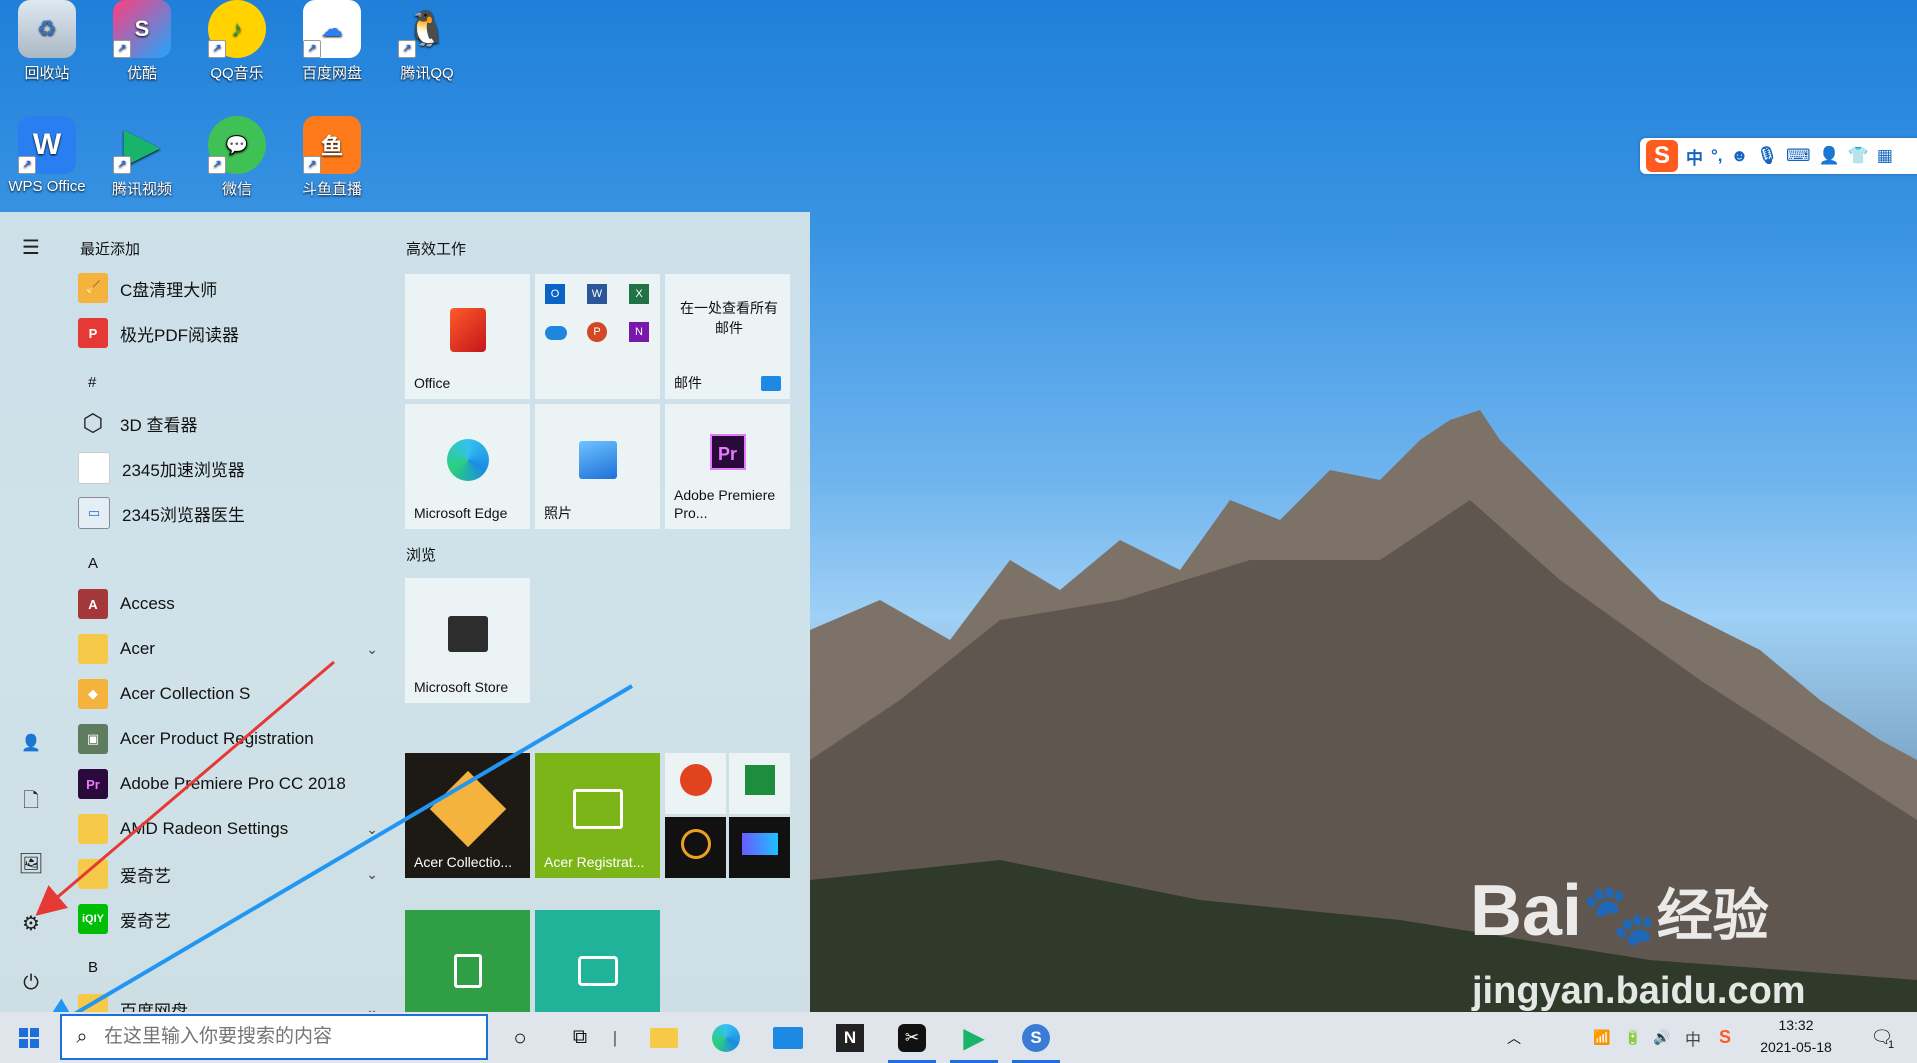 The image size is (1917, 1063). Describe the element at coordinates (228, 649) in the screenshot. I see `app-folder-acer: Acer ⌄` at that location.